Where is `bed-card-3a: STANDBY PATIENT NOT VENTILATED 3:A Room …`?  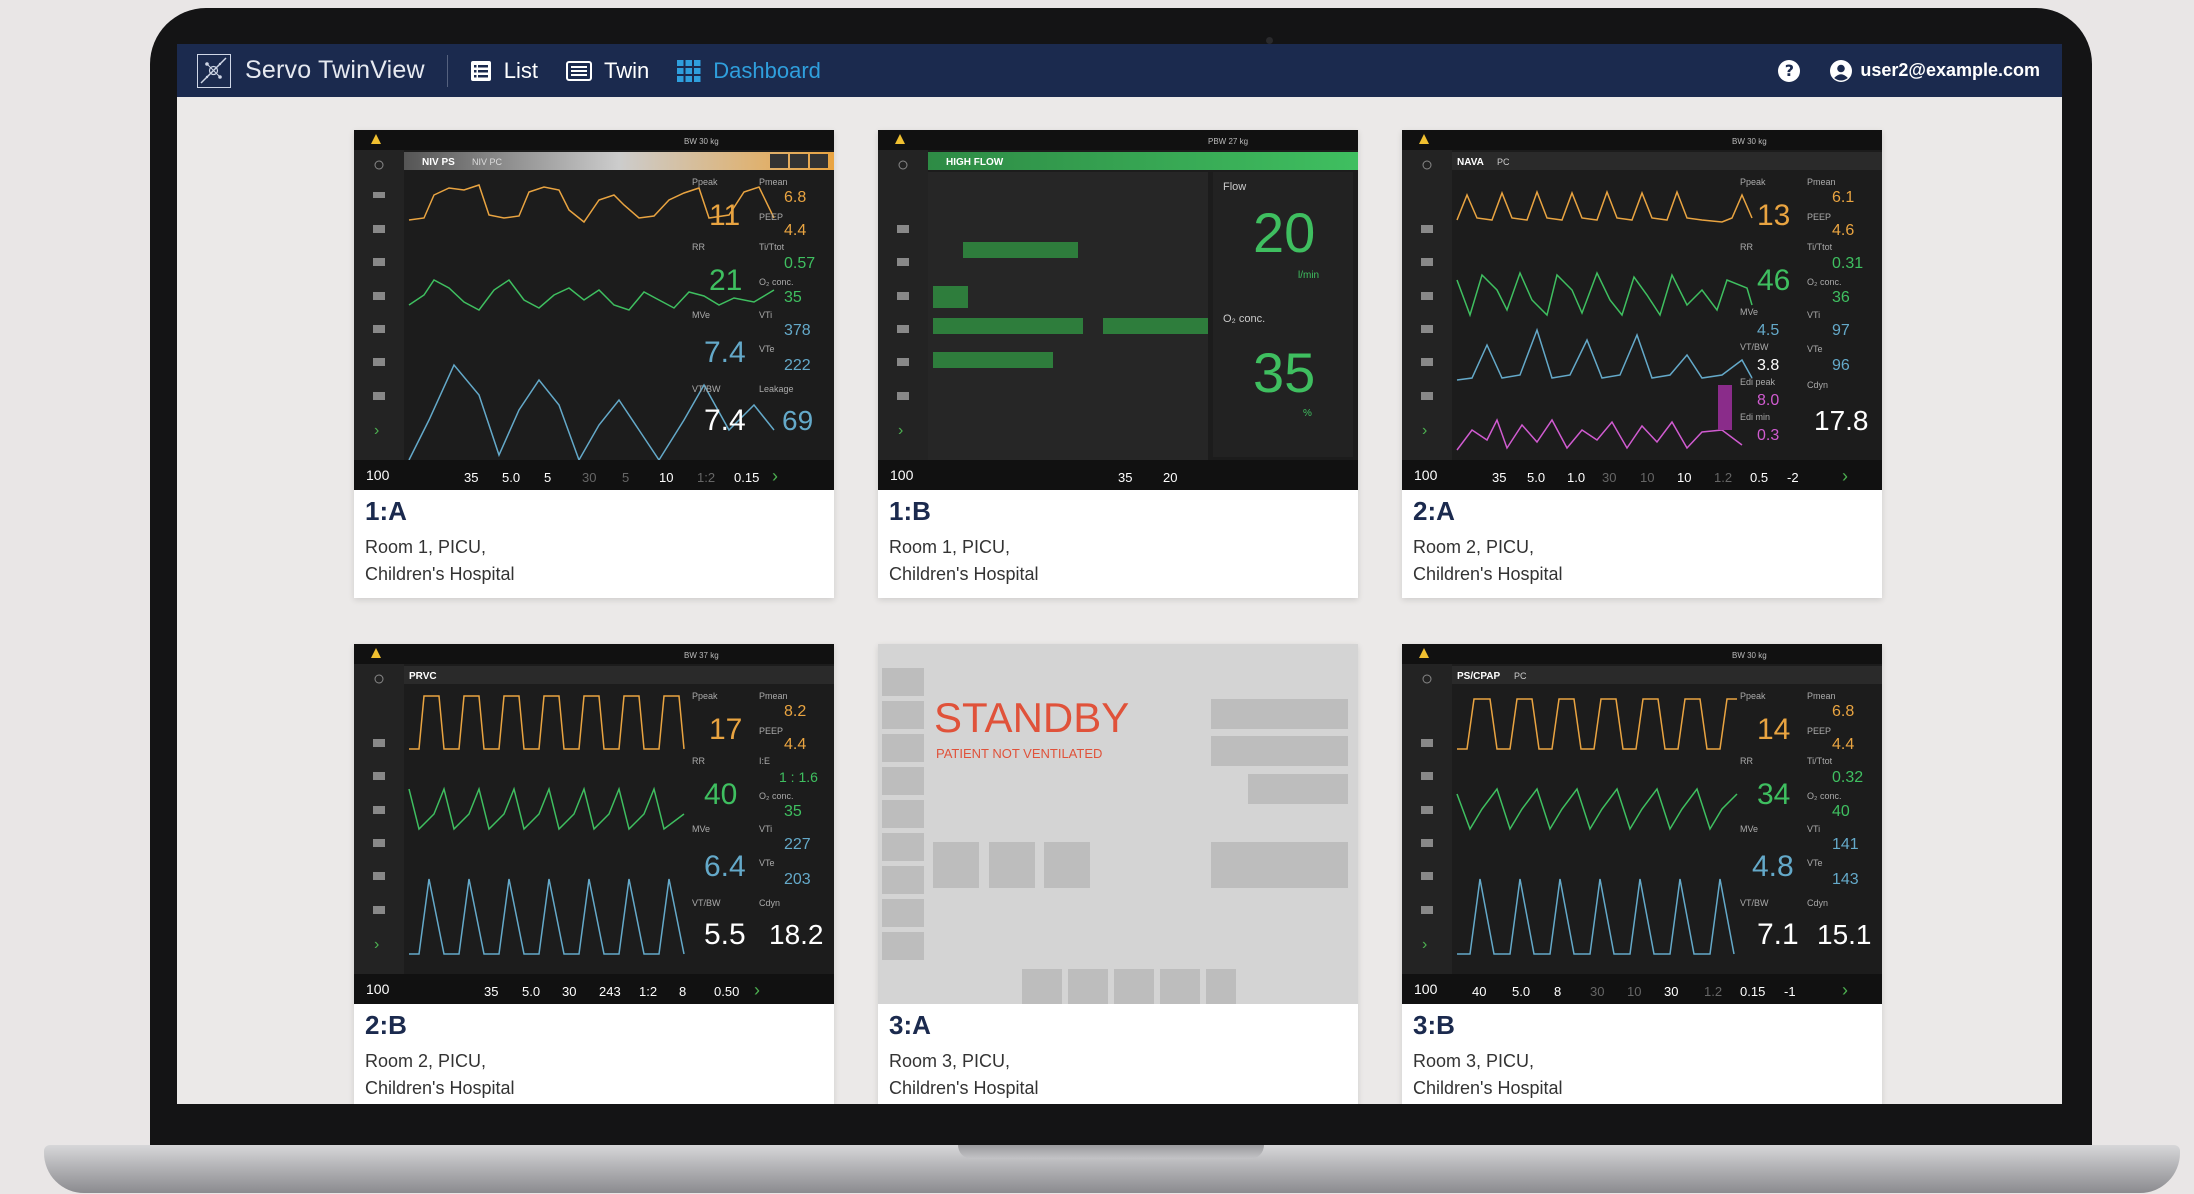 bed-card-3a: STANDBY PATIENT NOT VENTILATED 3:A Room … is located at coordinates (1118, 874).